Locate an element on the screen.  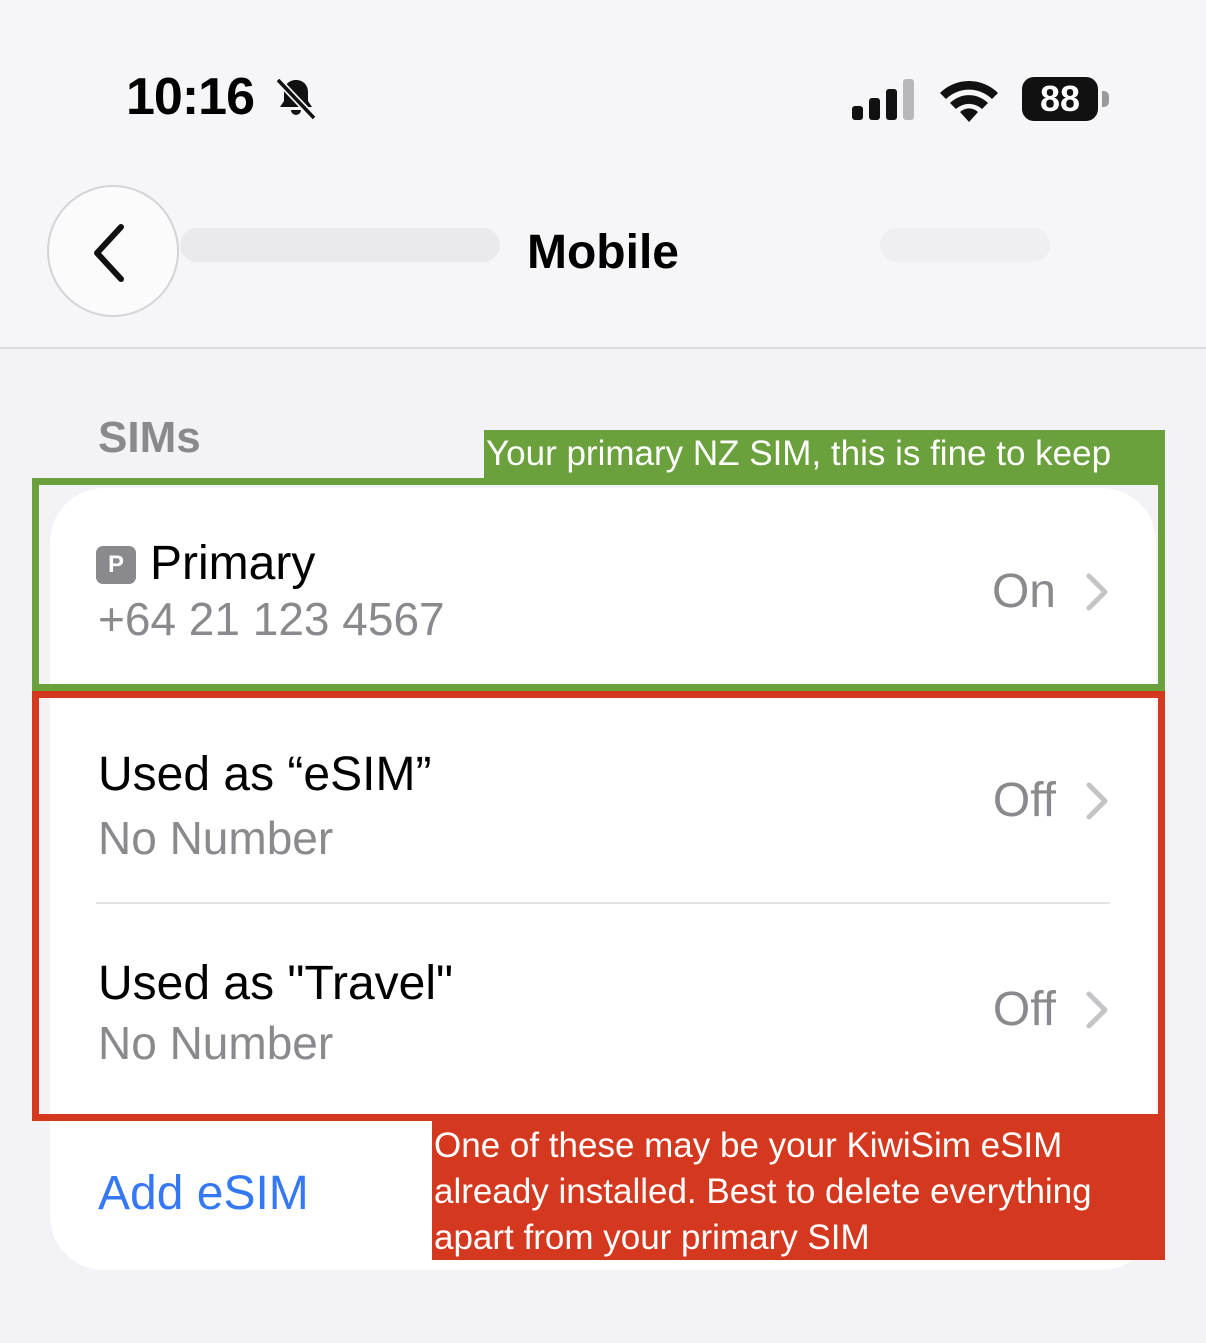
wifi-icon is located at coordinates (969, 101).